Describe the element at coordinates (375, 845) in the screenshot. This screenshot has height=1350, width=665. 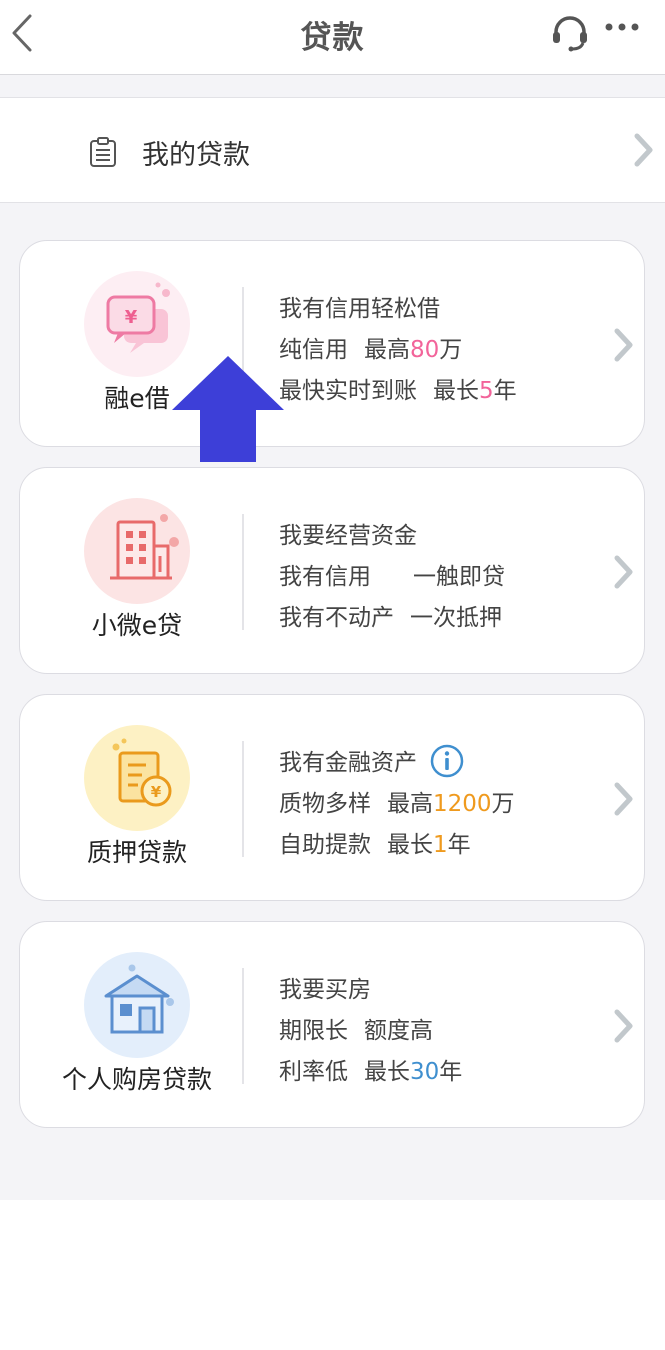
I see `product-detail-line: 自助提款 最长1年` at that location.